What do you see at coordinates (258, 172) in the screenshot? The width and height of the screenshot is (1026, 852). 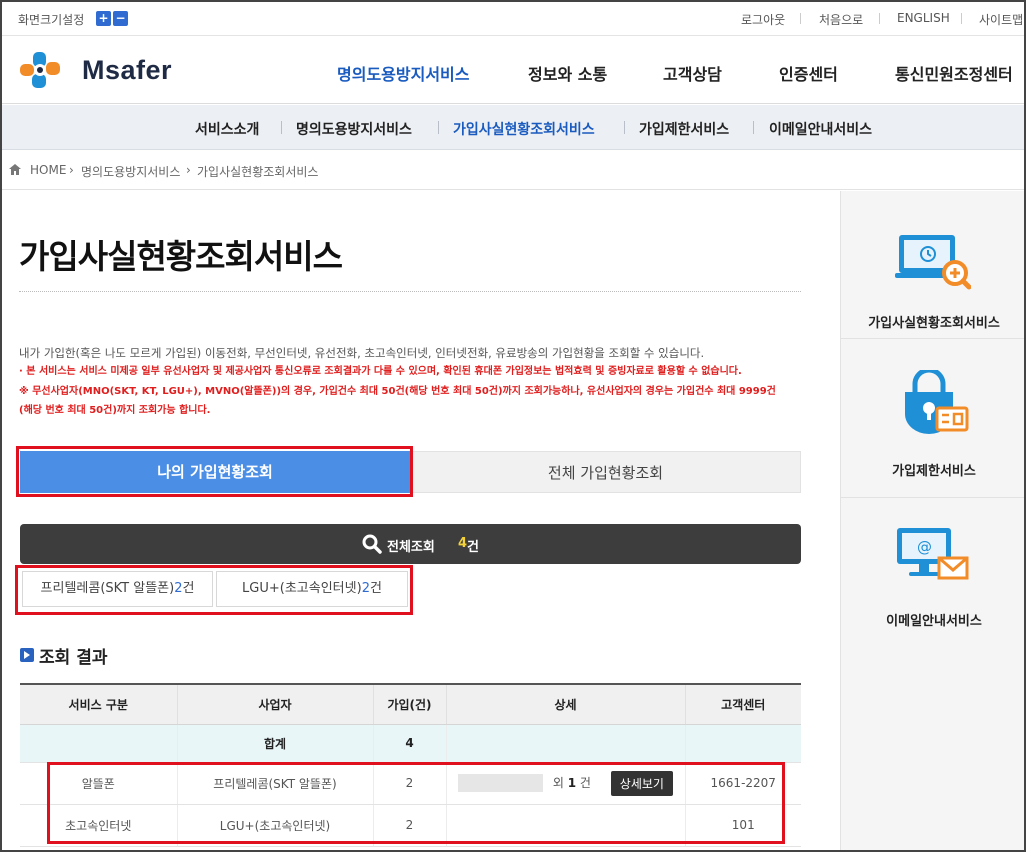 I see `breadcrumb-current: 가입사실현황조회서비스` at bounding box center [258, 172].